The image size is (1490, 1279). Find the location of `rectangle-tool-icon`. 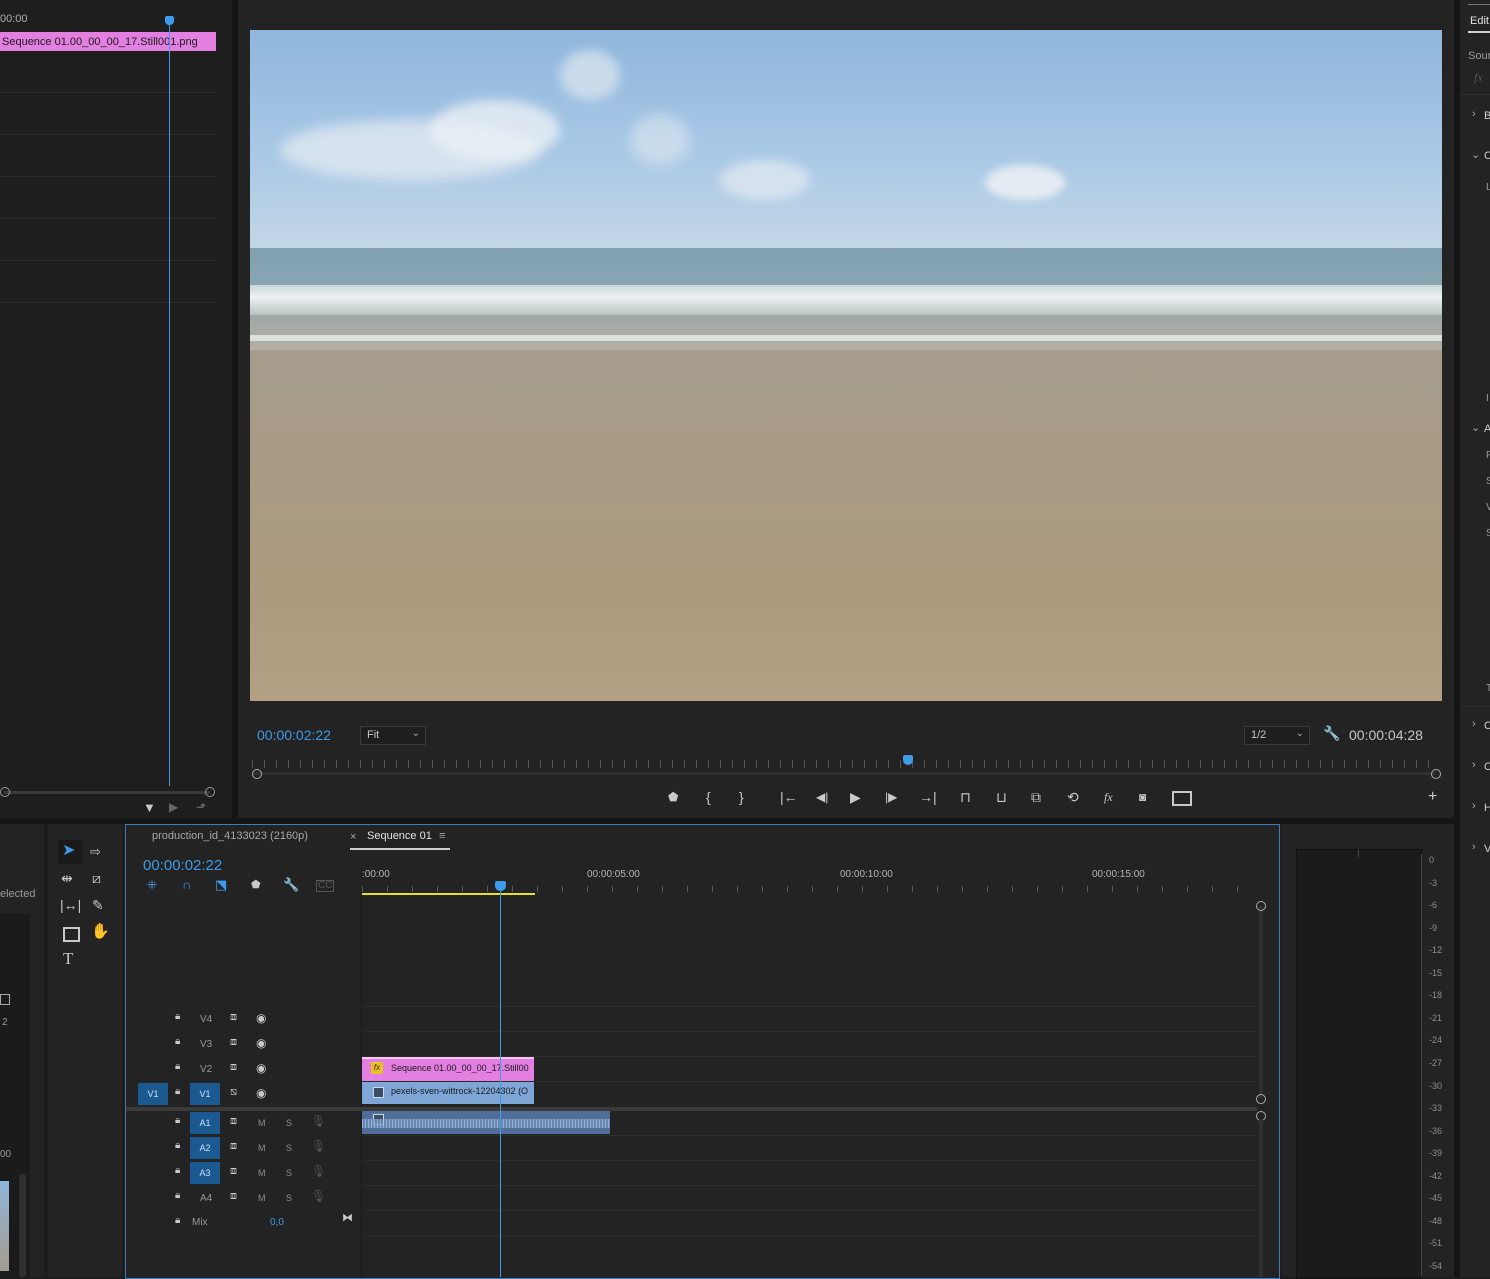

rectangle-tool-icon is located at coordinates (71, 934).